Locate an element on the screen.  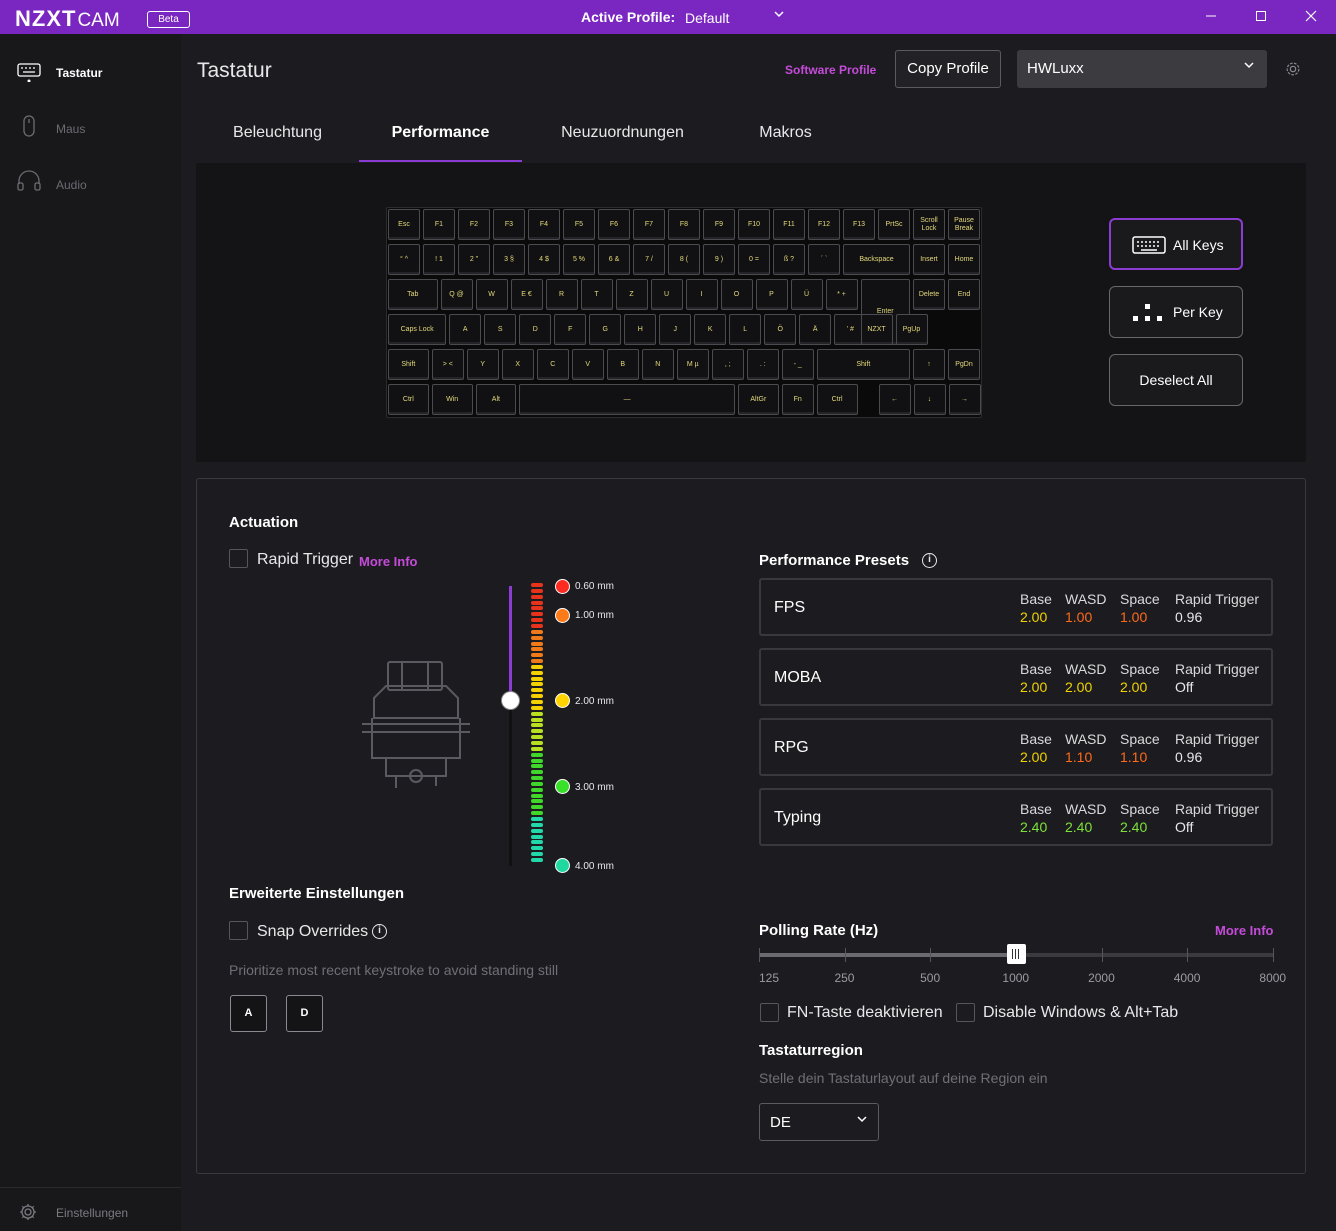
key: Esc is located at coordinates (404, 224).